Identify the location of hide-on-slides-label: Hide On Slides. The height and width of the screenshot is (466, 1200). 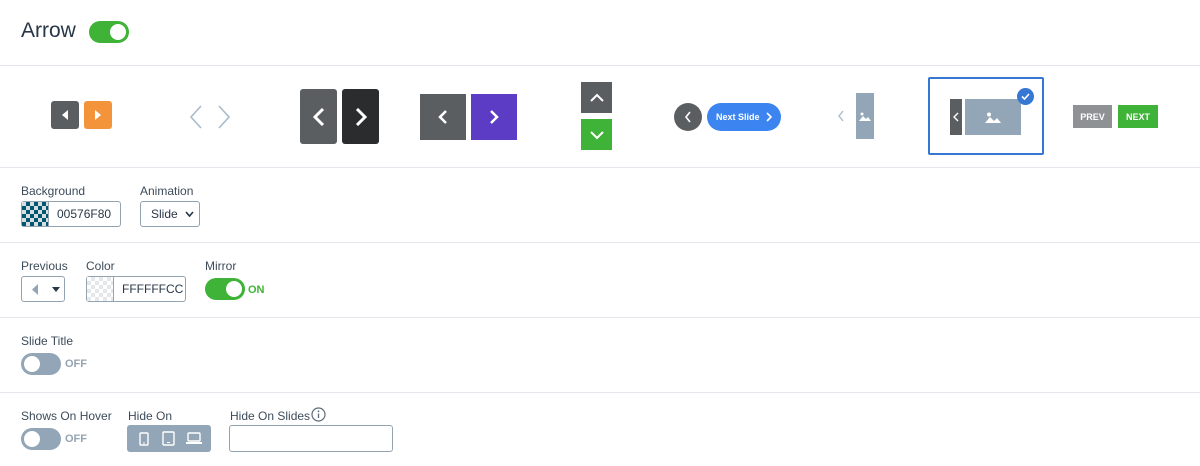
(270, 416).